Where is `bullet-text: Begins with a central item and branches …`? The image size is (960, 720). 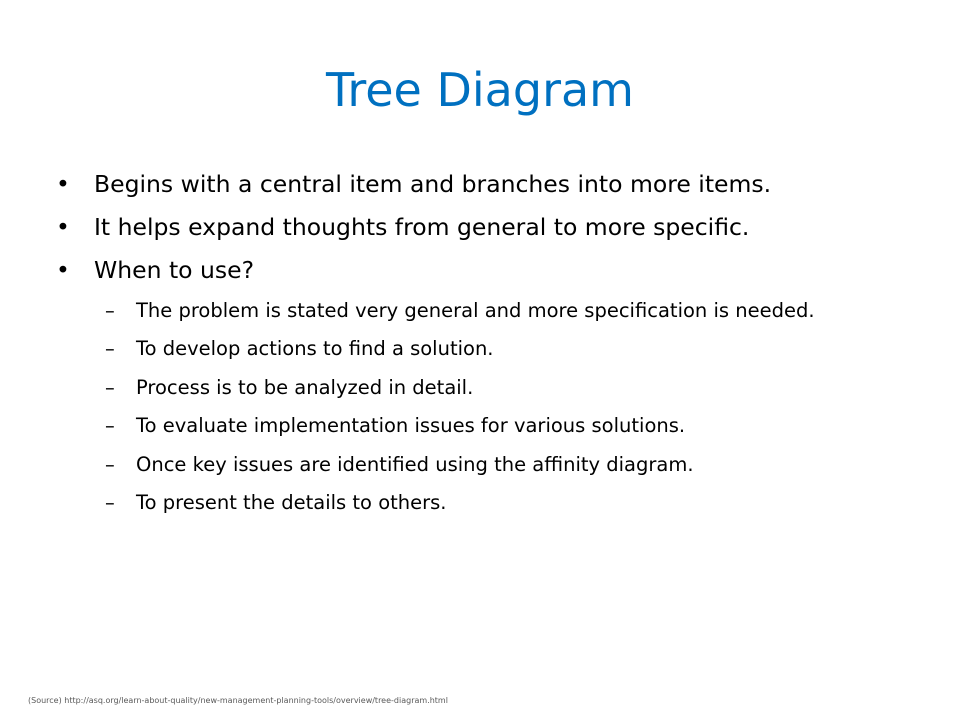
bullet-text: Begins with a central item and branches … is located at coordinates (433, 184).